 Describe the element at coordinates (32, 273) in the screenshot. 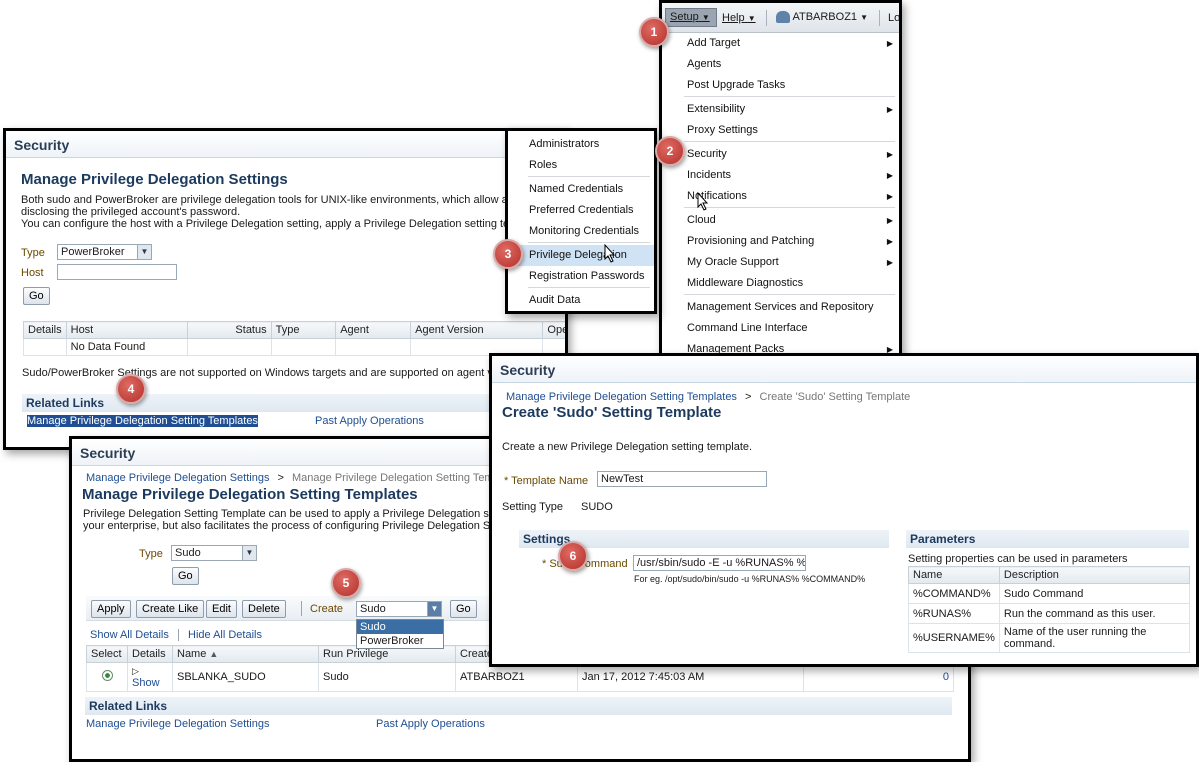

I see `host-label: Host` at that location.